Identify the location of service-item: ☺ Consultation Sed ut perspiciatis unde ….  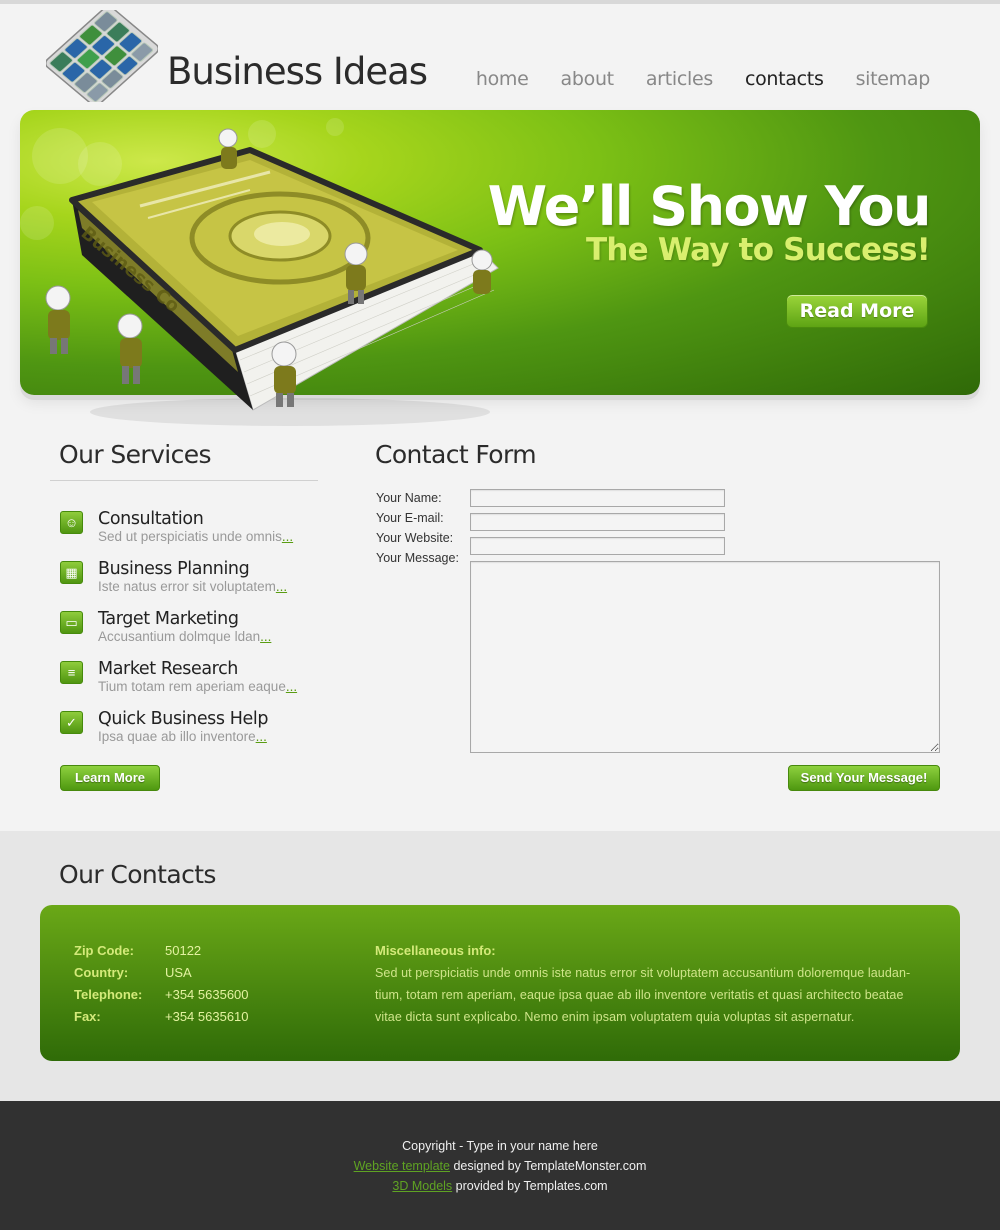
(190, 529).